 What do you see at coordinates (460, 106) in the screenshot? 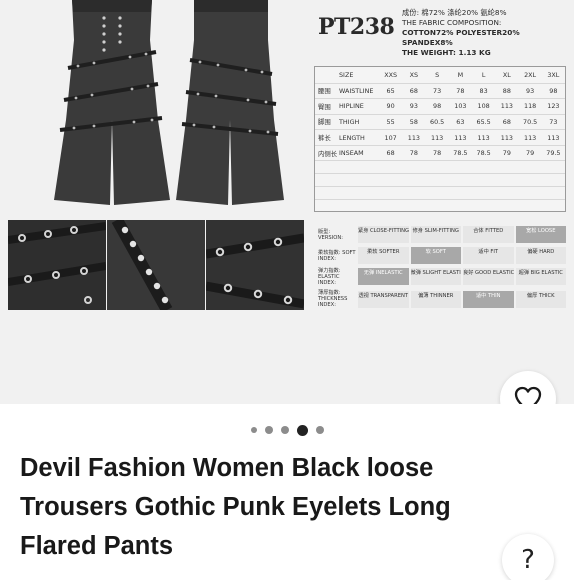
I see `size-cell: 103` at bounding box center [460, 106].